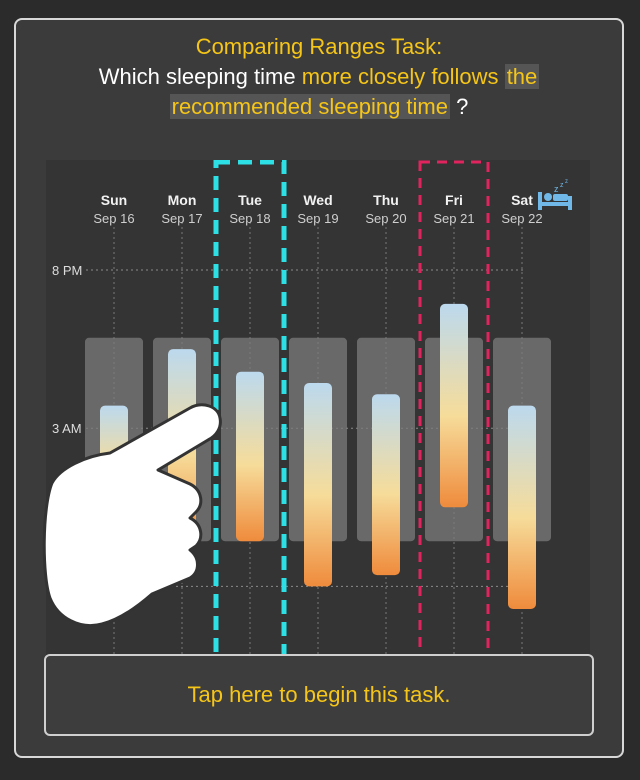  Describe the element at coordinates (317, 200) in the screenshot. I see `day-label: Wed` at that location.